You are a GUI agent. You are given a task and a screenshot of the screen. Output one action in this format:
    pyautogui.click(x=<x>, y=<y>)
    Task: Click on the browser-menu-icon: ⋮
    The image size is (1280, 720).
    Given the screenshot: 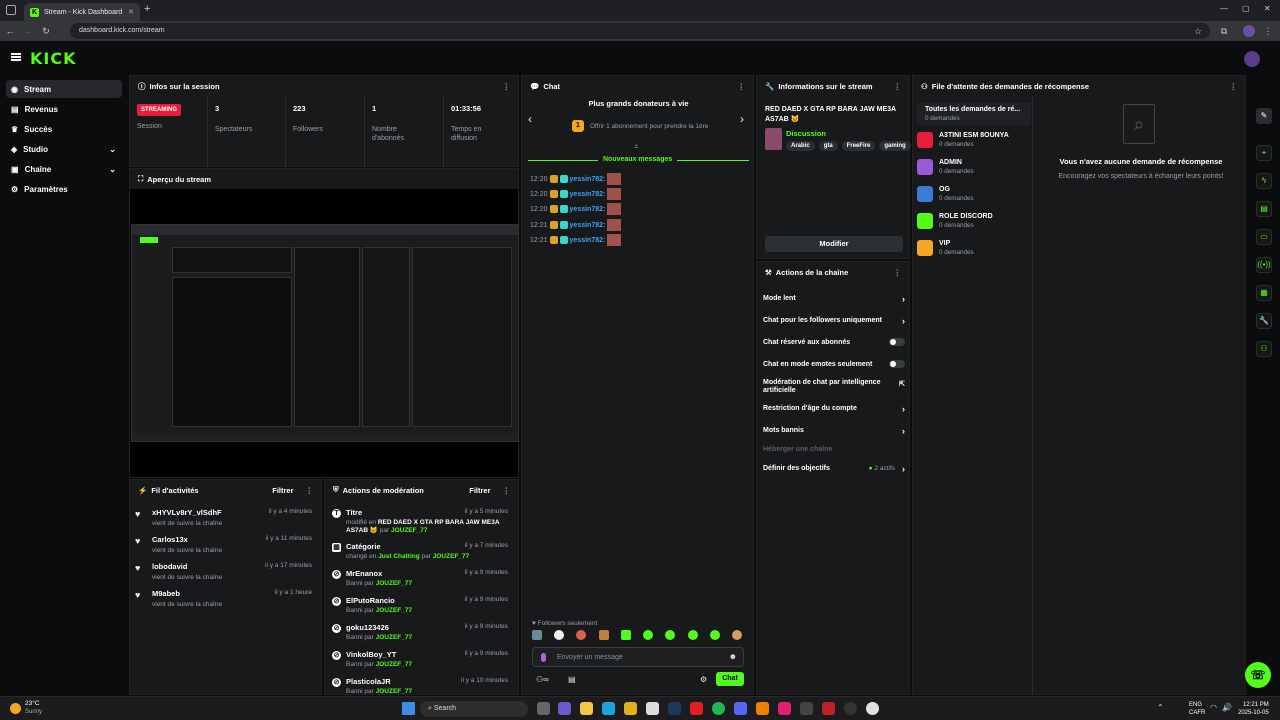 What is the action you would take?
    pyautogui.click(x=1268, y=31)
    